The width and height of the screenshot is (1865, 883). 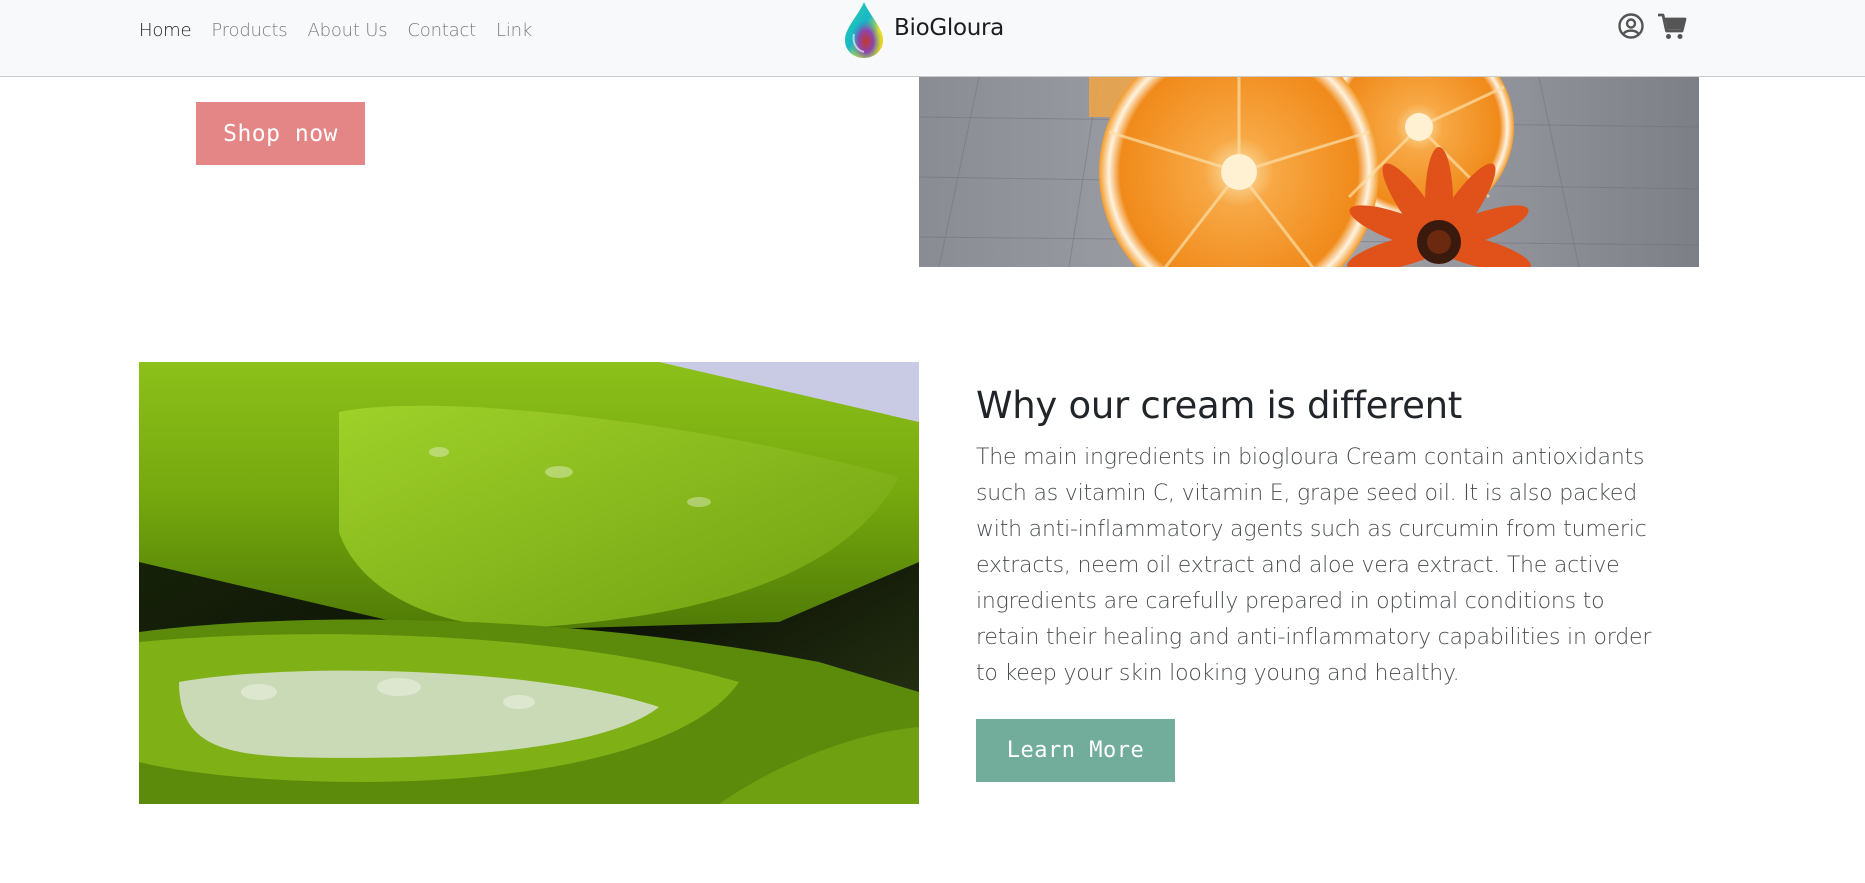 I want to click on nav-icons, so click(x=1652, y=26).